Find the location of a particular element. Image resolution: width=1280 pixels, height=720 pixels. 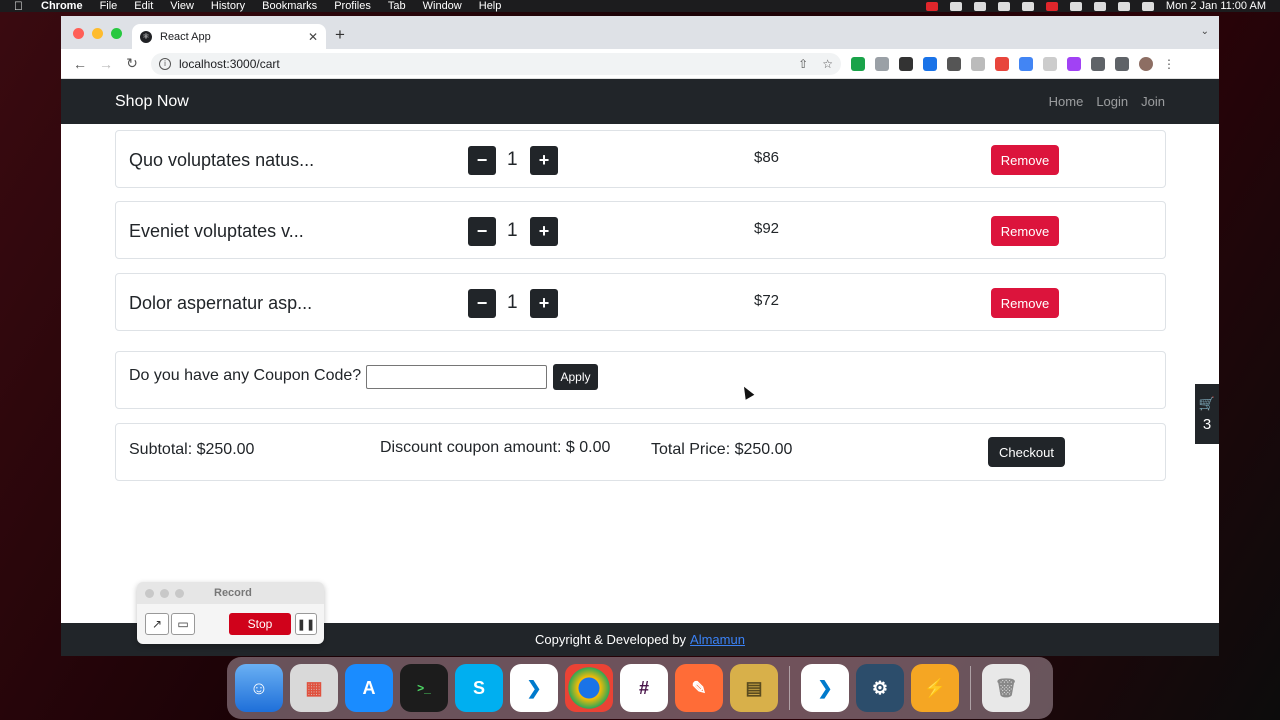

menu-tab: Tab is located at coordinates (397, 6).